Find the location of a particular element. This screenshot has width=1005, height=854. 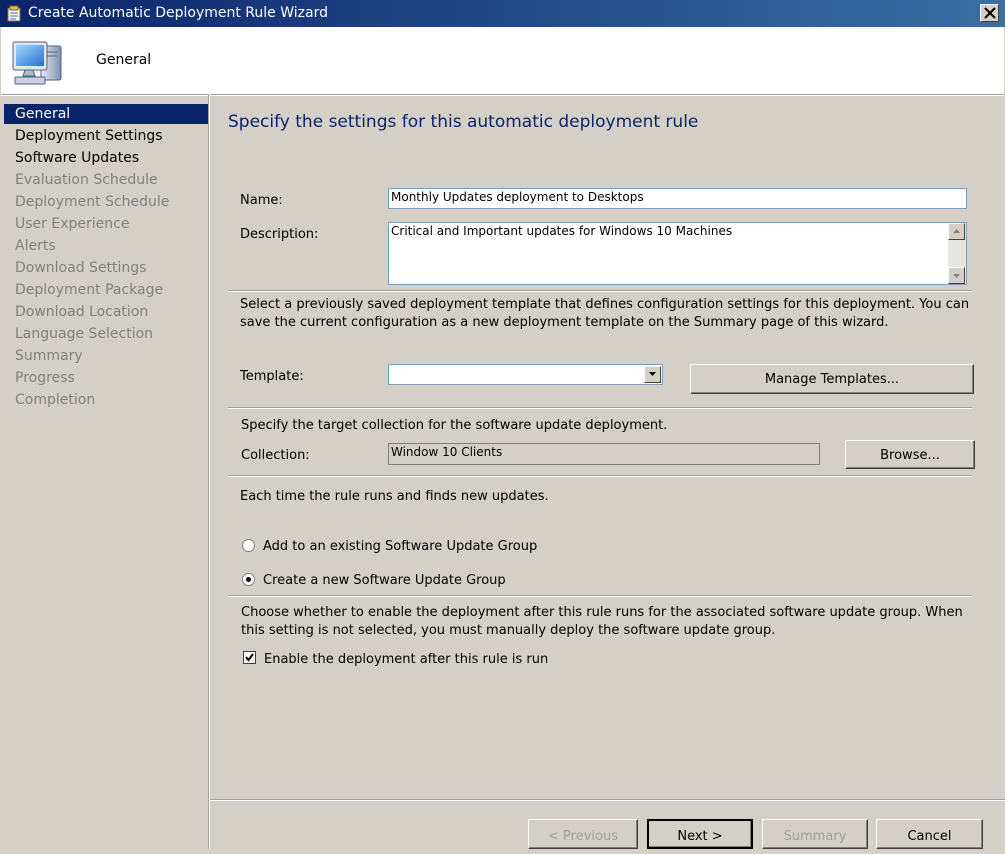

radio-new-group is located at coordinates (248, 579).